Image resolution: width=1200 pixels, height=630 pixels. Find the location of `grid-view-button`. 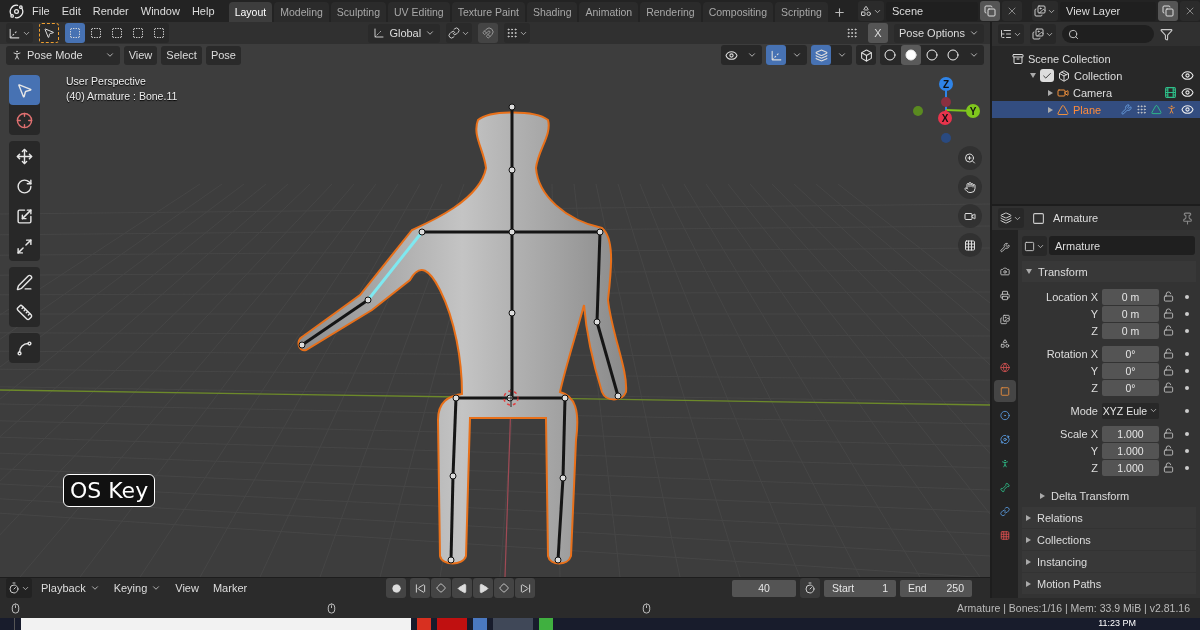

grid-view-button is located at coordinates (970, 245).